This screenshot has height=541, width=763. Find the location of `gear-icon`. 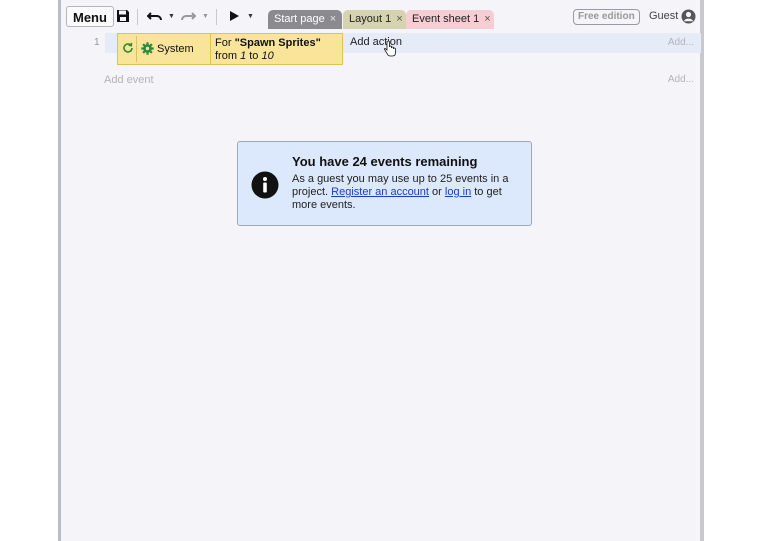

gear-icon is located at coordinates (147, 50).